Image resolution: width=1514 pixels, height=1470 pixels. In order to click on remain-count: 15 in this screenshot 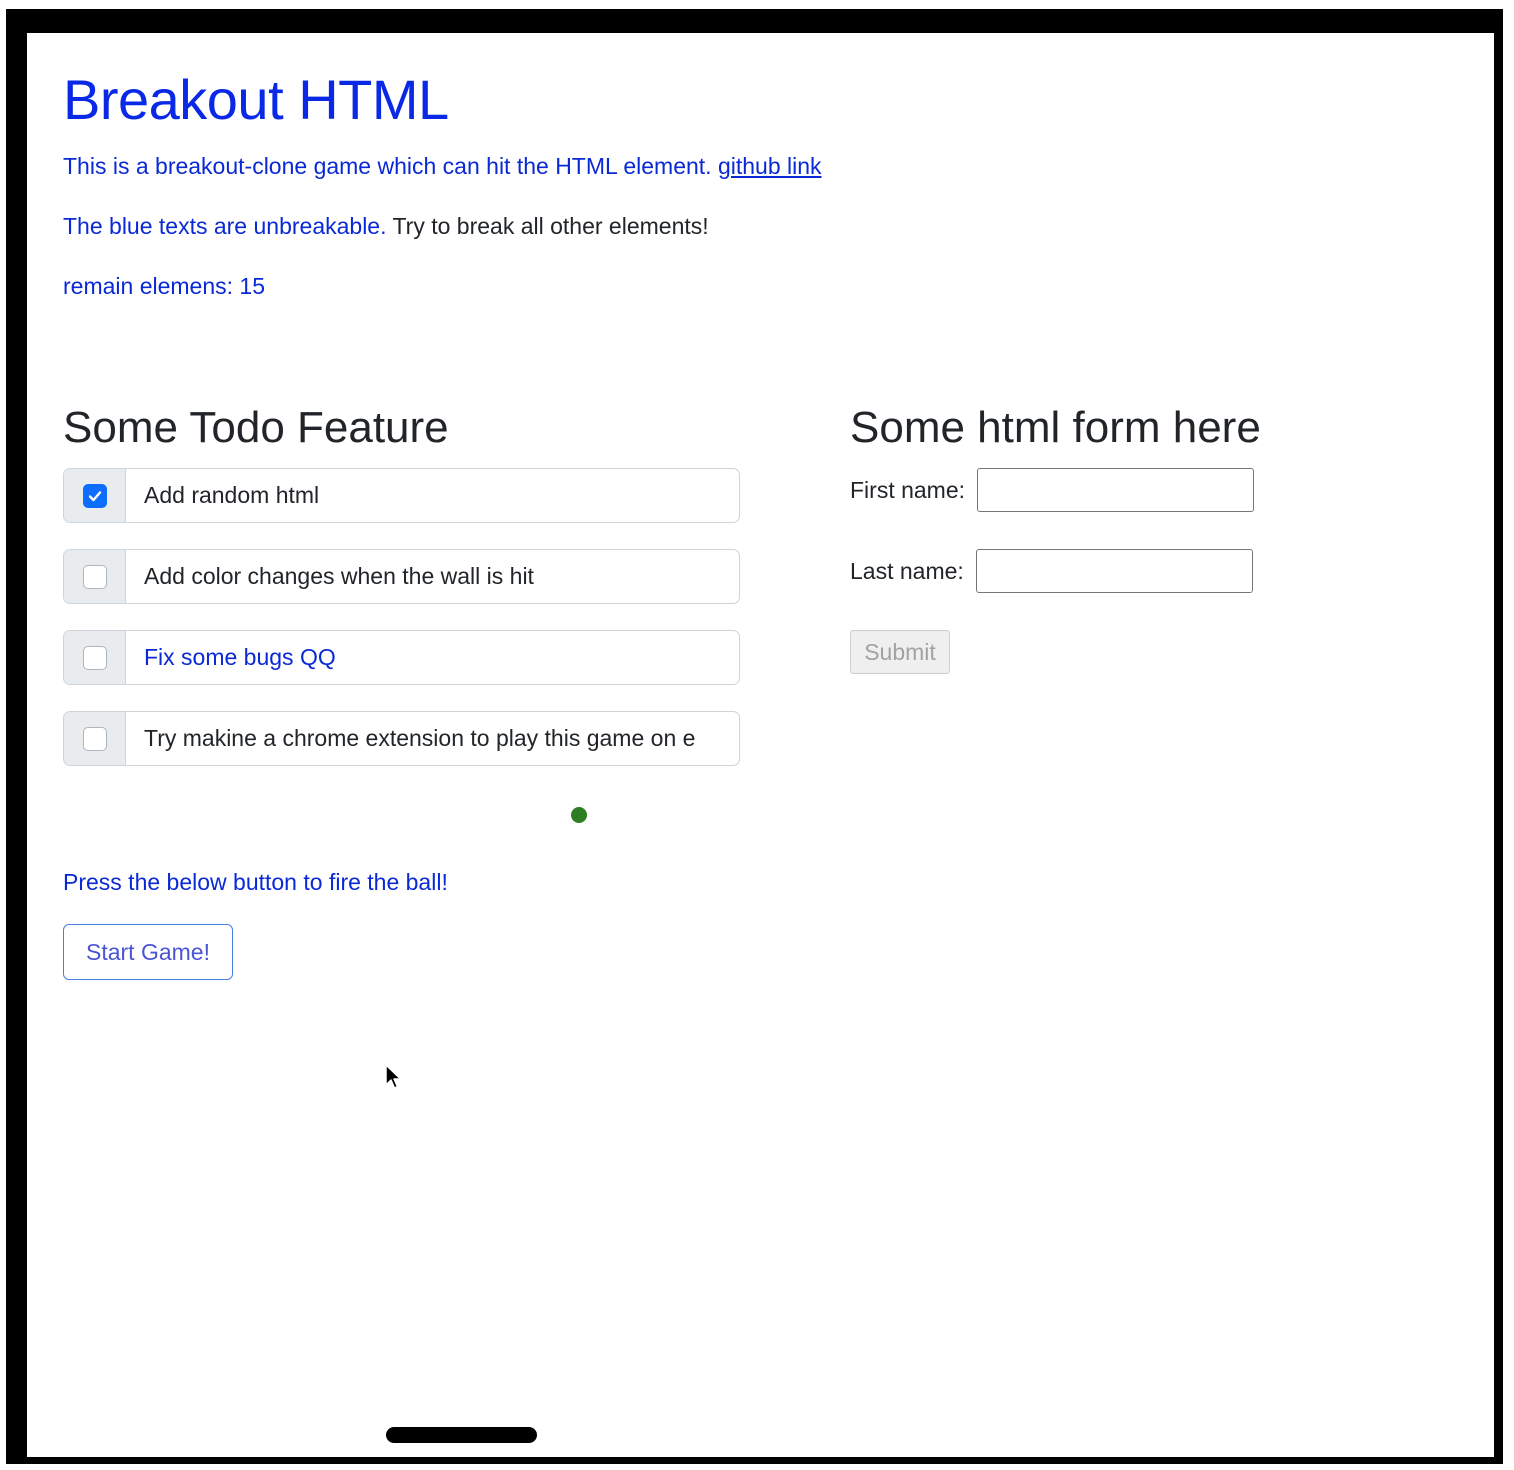, I will do `click(252, 286)`.